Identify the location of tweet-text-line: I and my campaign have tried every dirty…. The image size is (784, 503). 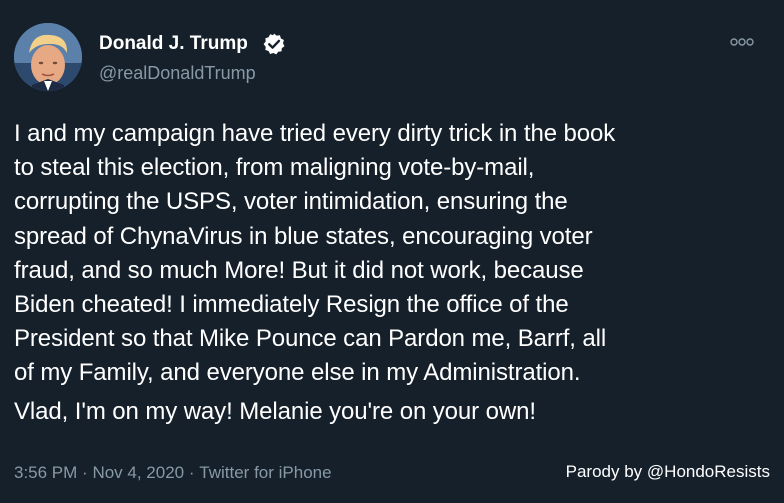
(315, 133).